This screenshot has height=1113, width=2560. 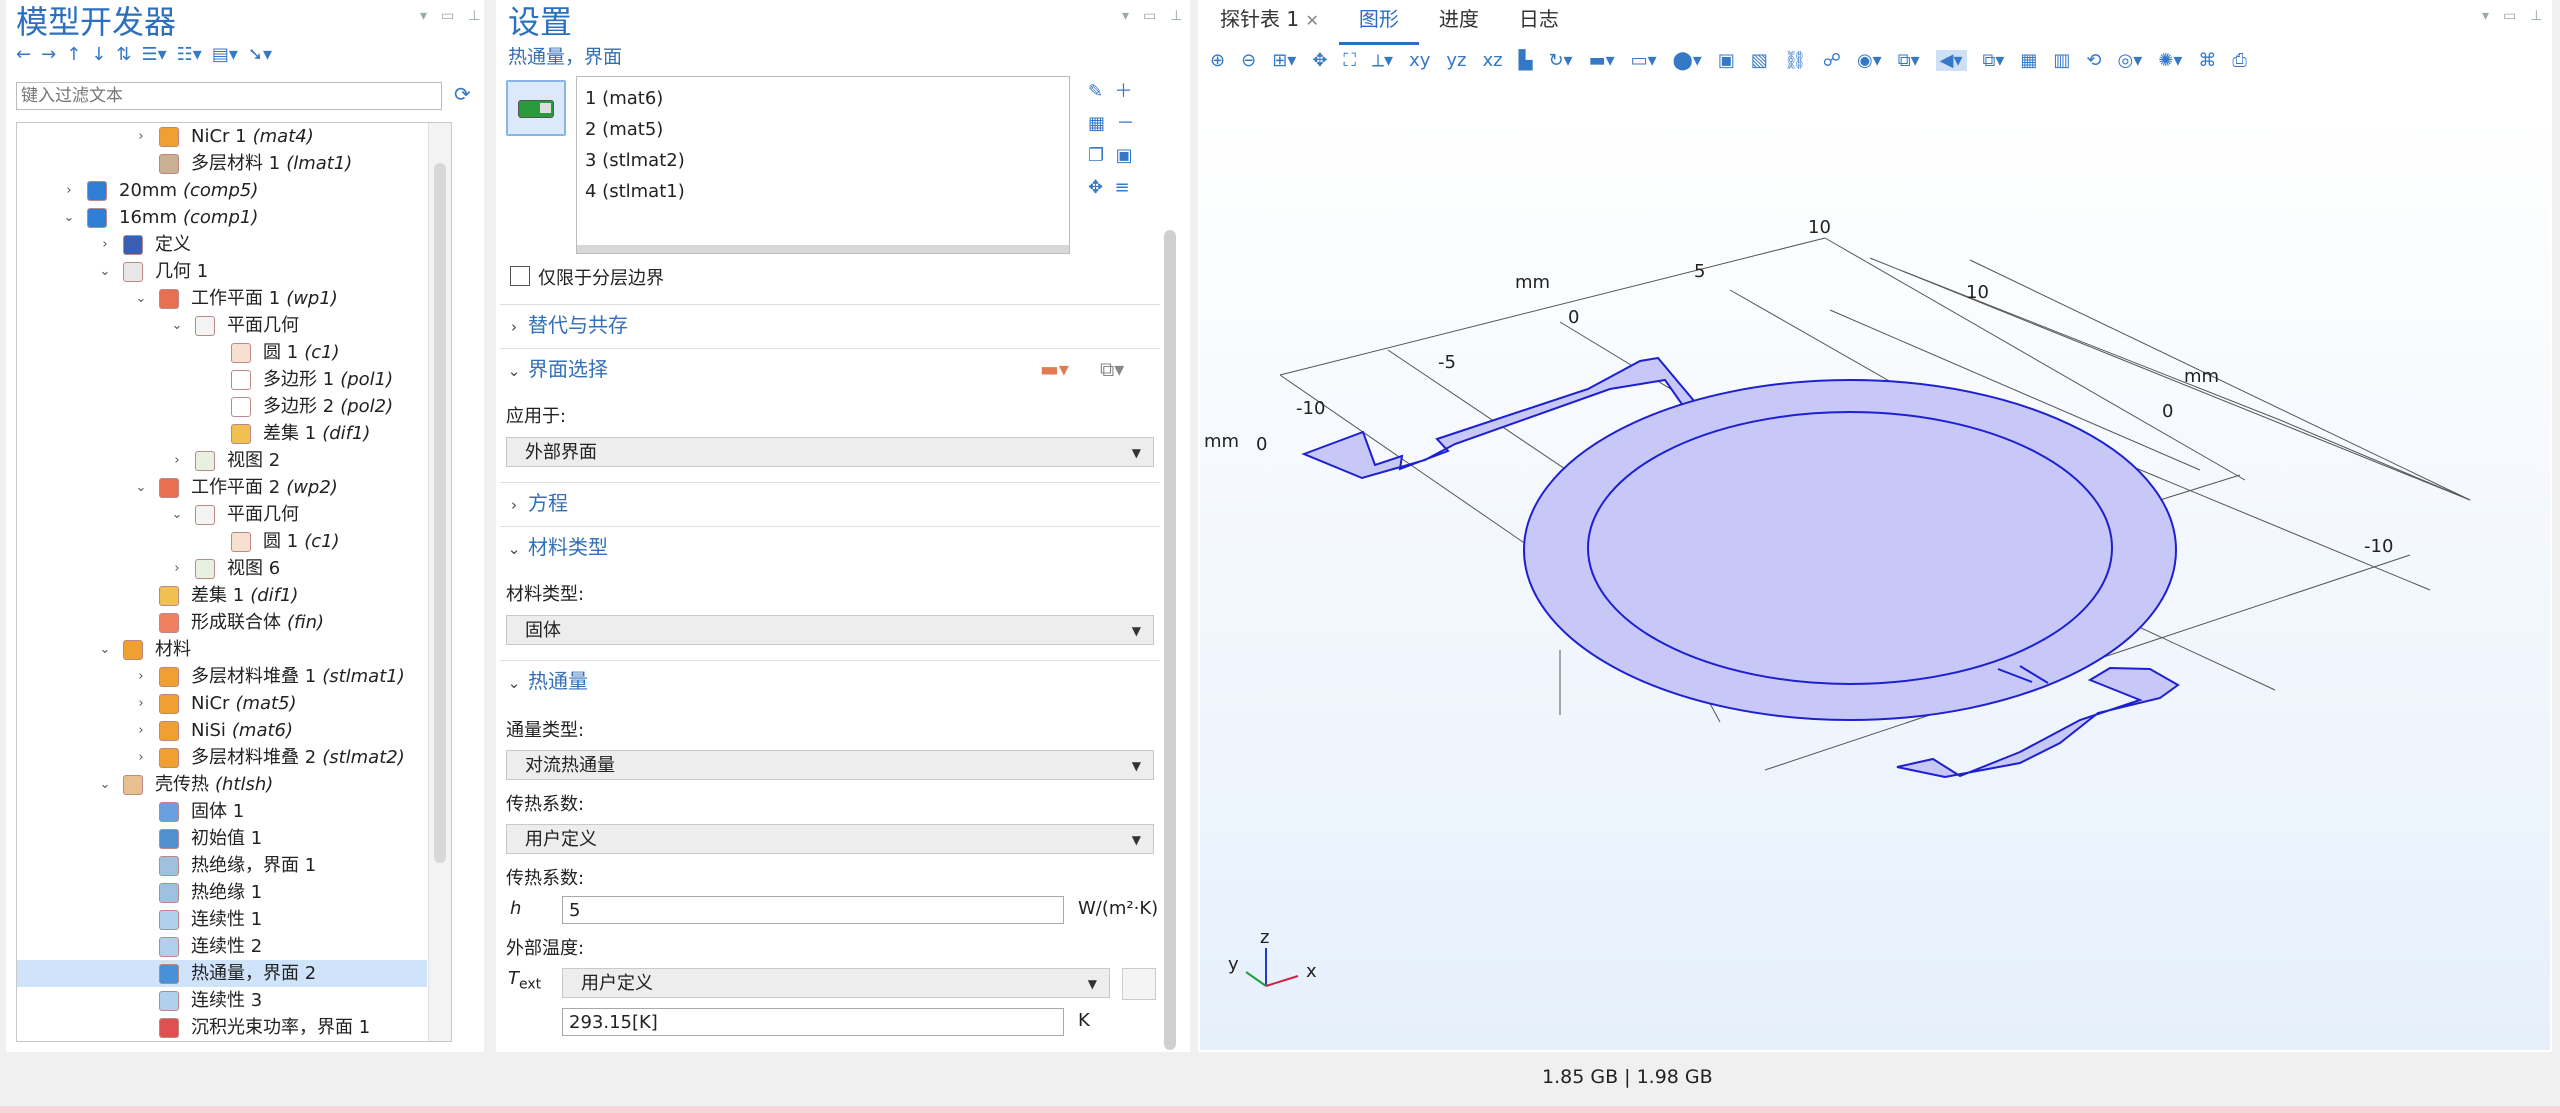 What do you see at coordinates (1539, 21) in the screenshot?
I see `tab-log: 日志` at bounding box center [1539, 21].